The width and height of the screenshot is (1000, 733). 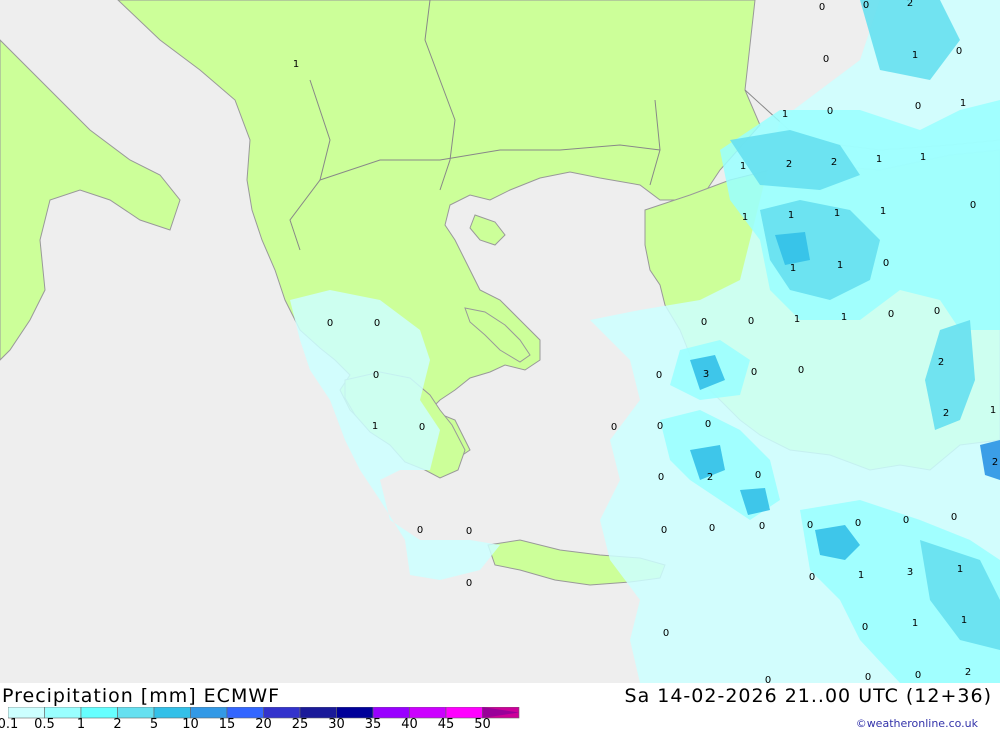 What do you see at coordinates (482, 724) in the screenshot?
I see `legend-label: 50` at bounding box center [482, 724].